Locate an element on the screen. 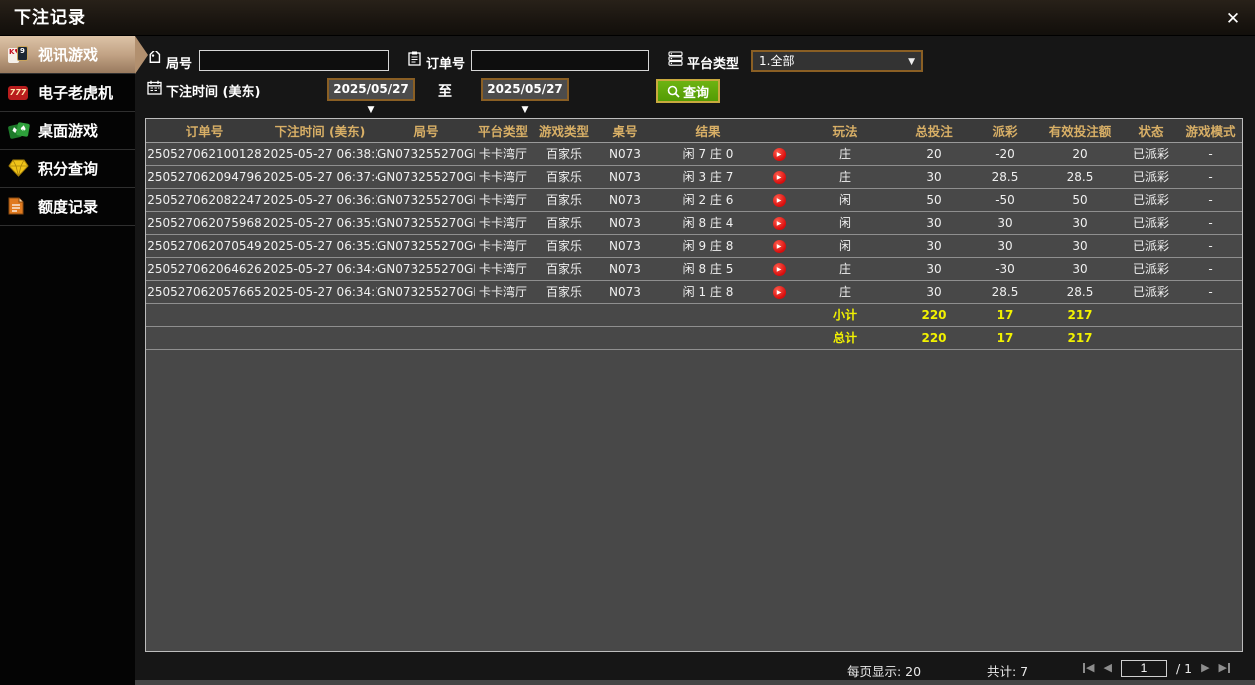 Image resolution: width=1255 pixels, height=685 pixels. cell-result: 闲 8 庄 4 is located at coordinates (708, 223).